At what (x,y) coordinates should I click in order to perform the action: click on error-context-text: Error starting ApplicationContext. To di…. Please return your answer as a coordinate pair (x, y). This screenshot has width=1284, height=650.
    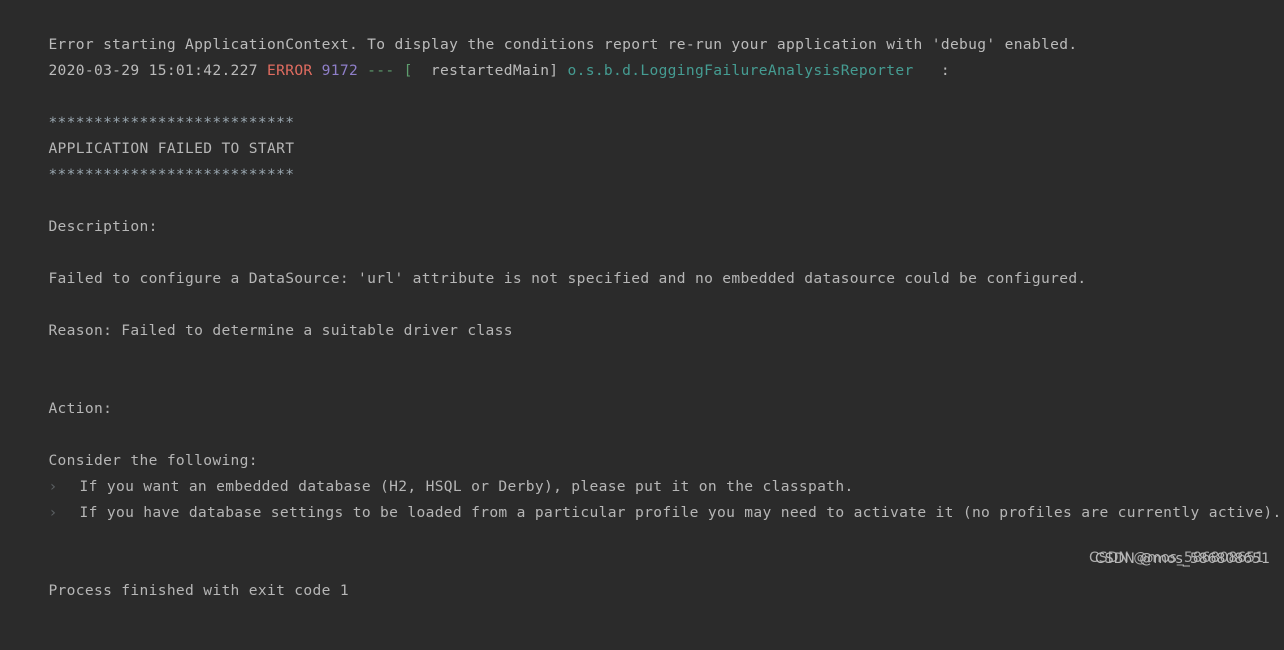
    Looking at the image, I should click on (563, 44).